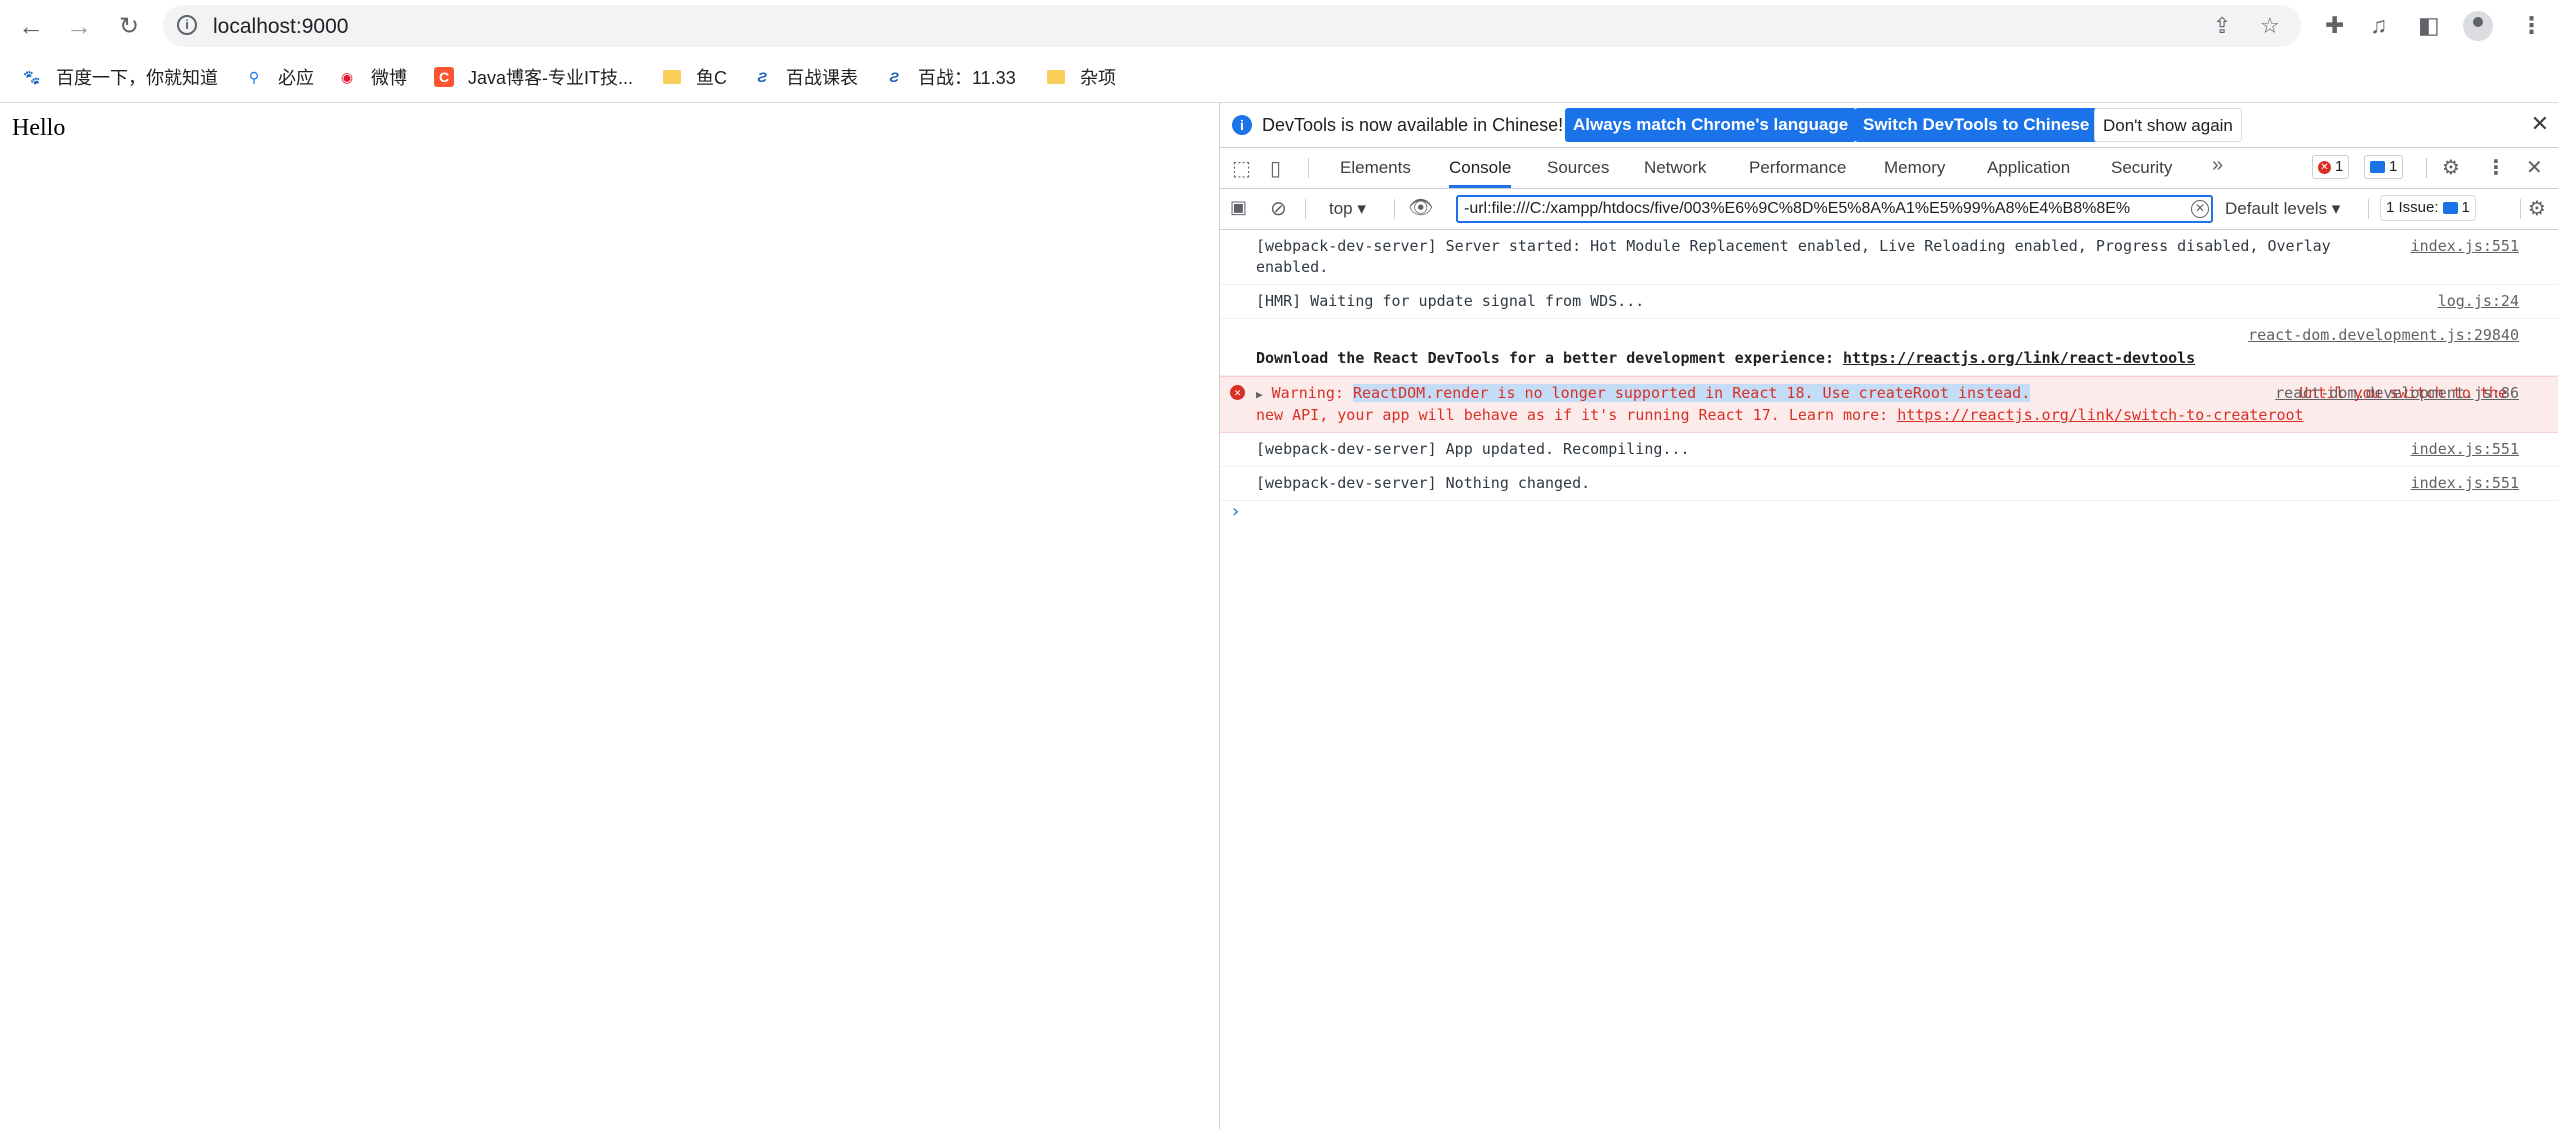  Describe the element at coordinates (2531, 25) in the screenshot. I see `menu-kebab-icon: ⋮` at that location.